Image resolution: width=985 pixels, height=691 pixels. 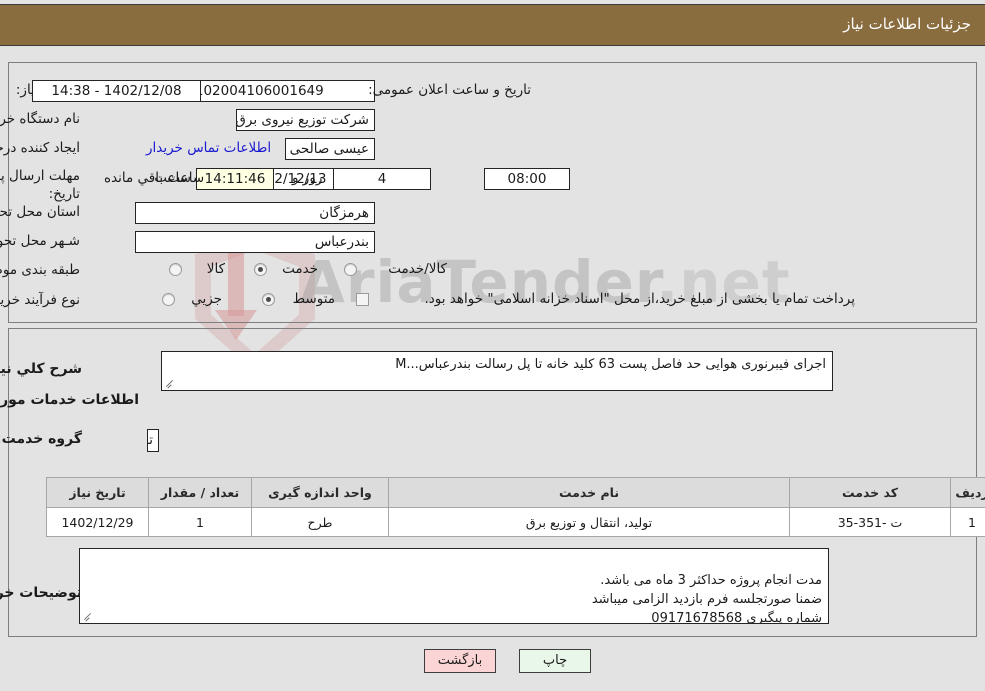 What do you see at coordinates (527, 179) in the screenshot?
I see `deadline-hour-value: 08:00` at bounding box center [527, 179].